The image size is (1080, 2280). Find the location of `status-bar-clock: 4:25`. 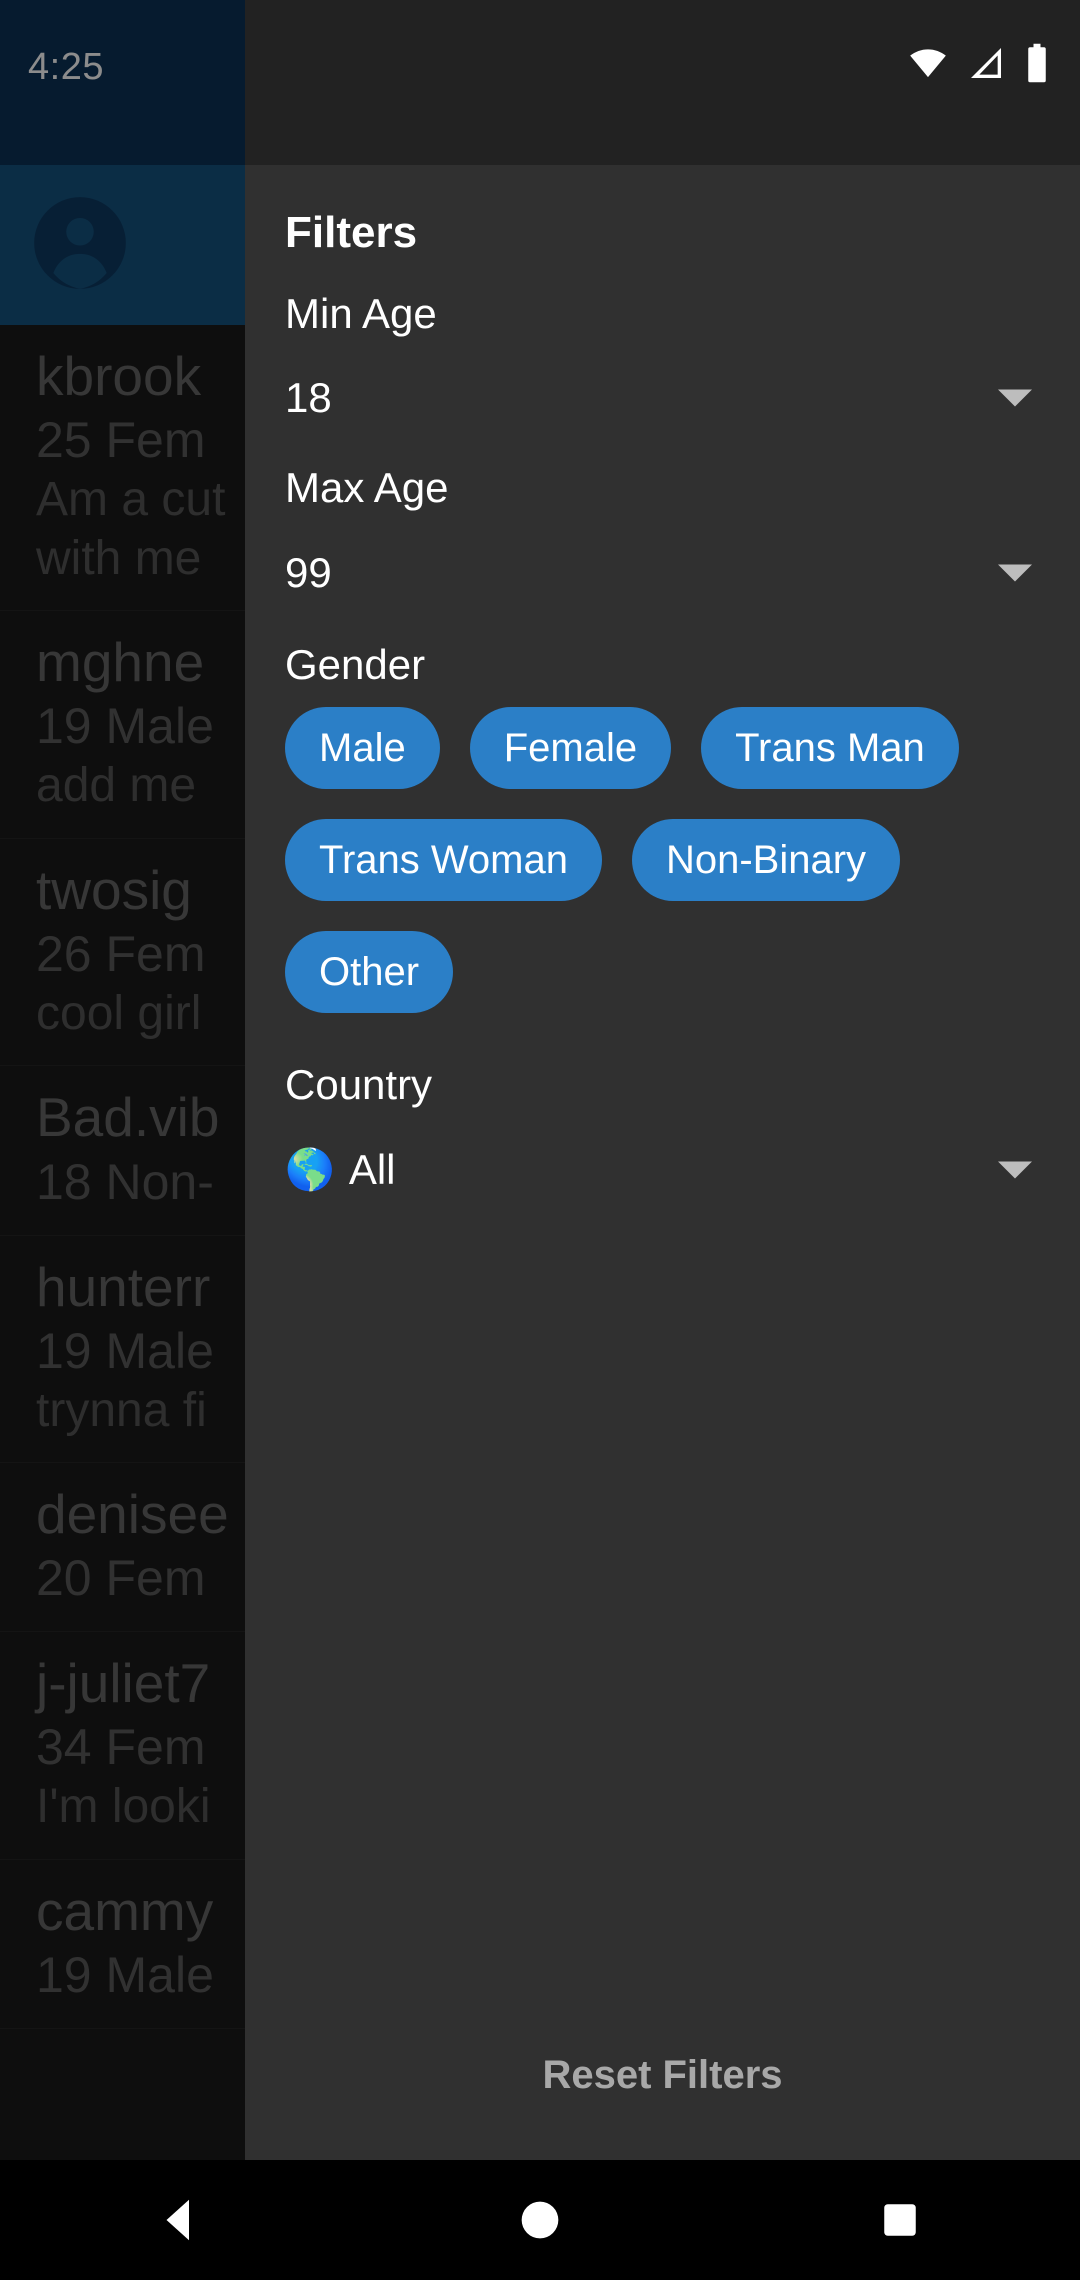

status-bar-clock: 4:25 is located at coordinates (66, 67).